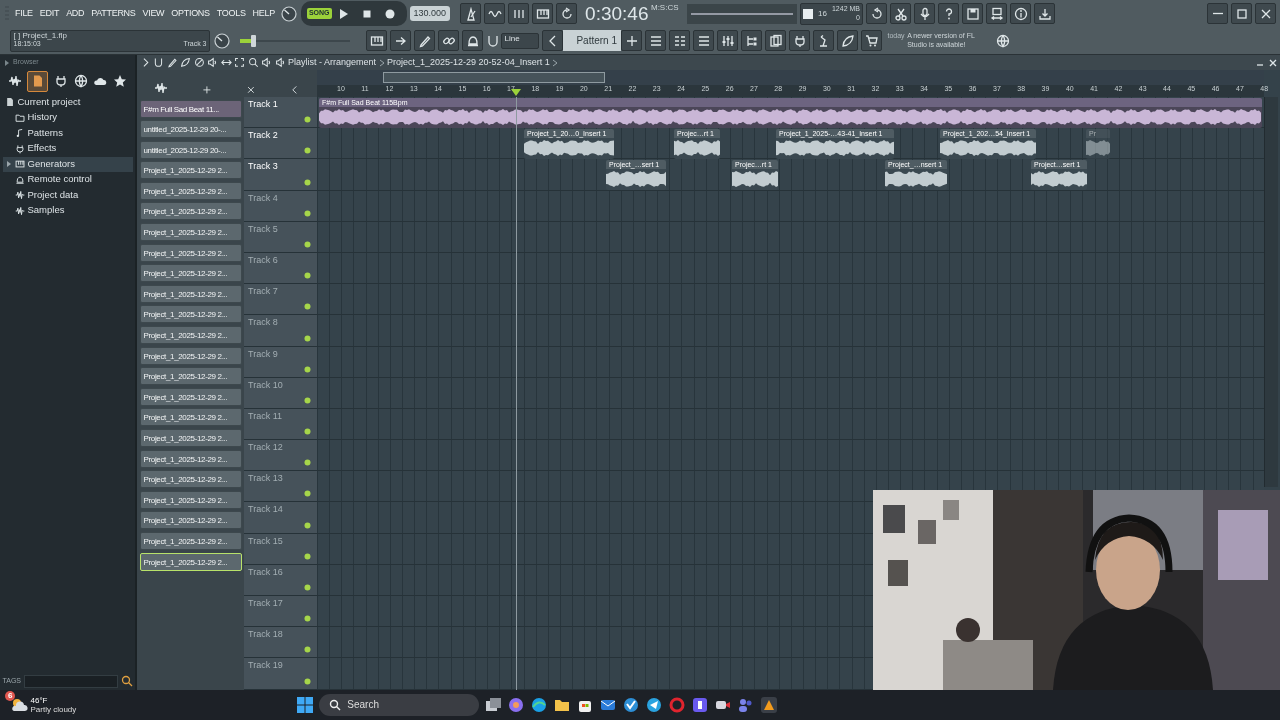  Describe the element at coordinates (280, 236) in the screenshot. I see `track-header: Track 5` at that location.